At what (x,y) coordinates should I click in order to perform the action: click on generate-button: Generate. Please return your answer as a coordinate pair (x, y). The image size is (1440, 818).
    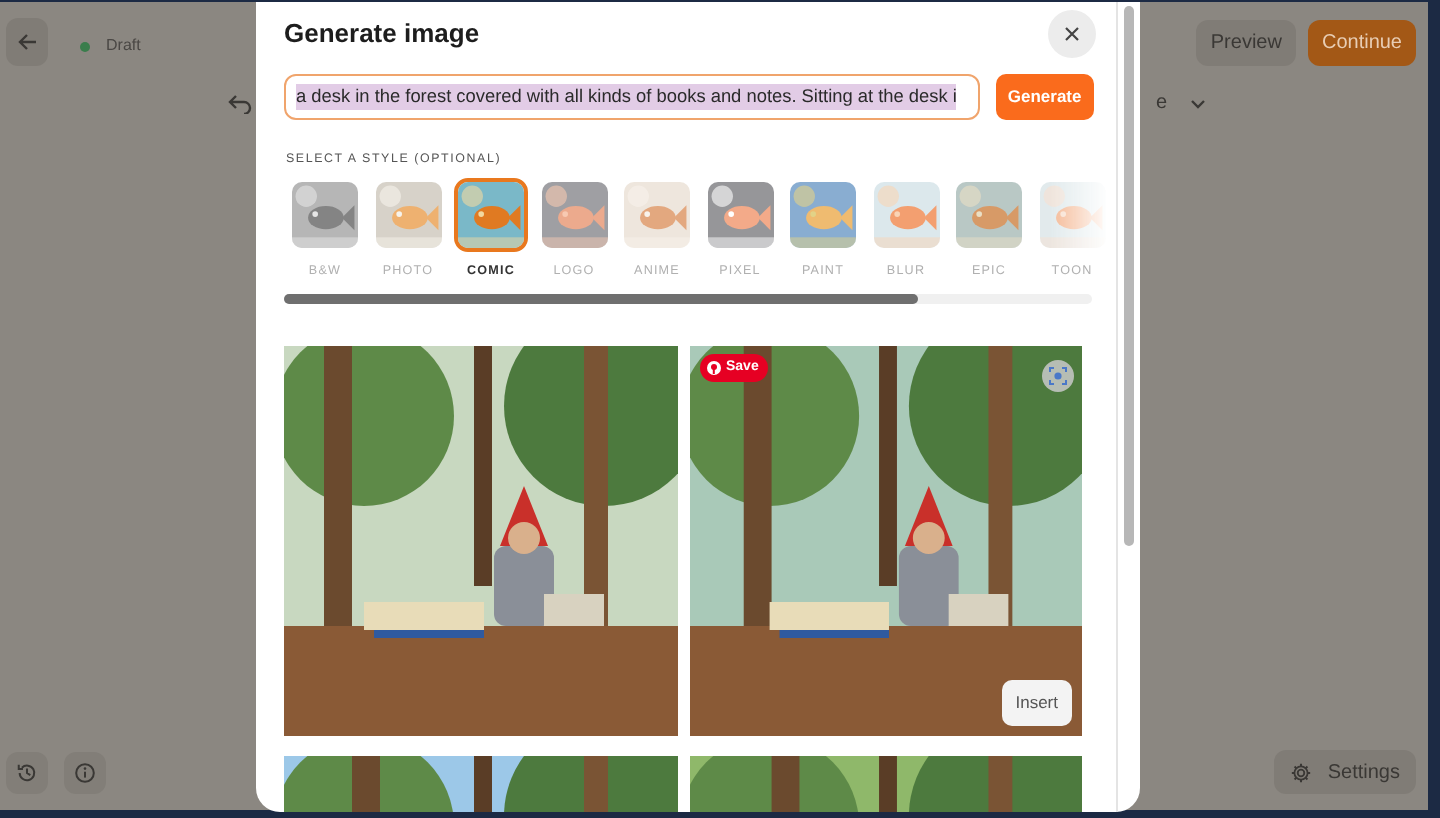
    Looking at the image, I should click on (1044, 97).